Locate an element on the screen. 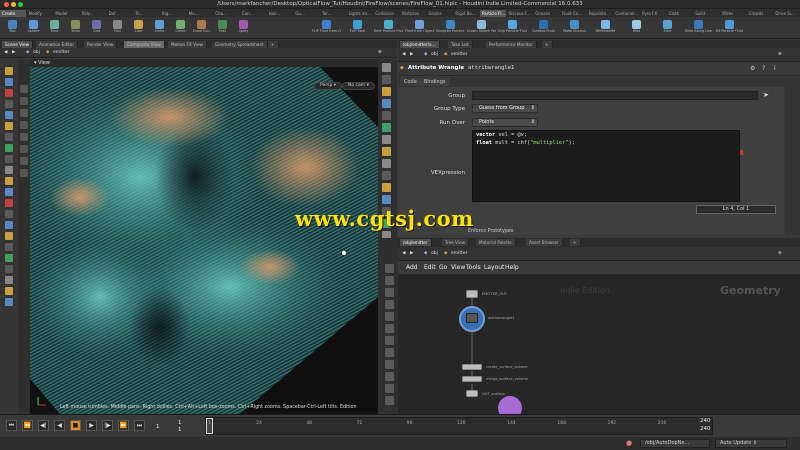 The width and height of the screenshot is (800, 450). network-menu-item: Edit is located at coordinates (430, 267).